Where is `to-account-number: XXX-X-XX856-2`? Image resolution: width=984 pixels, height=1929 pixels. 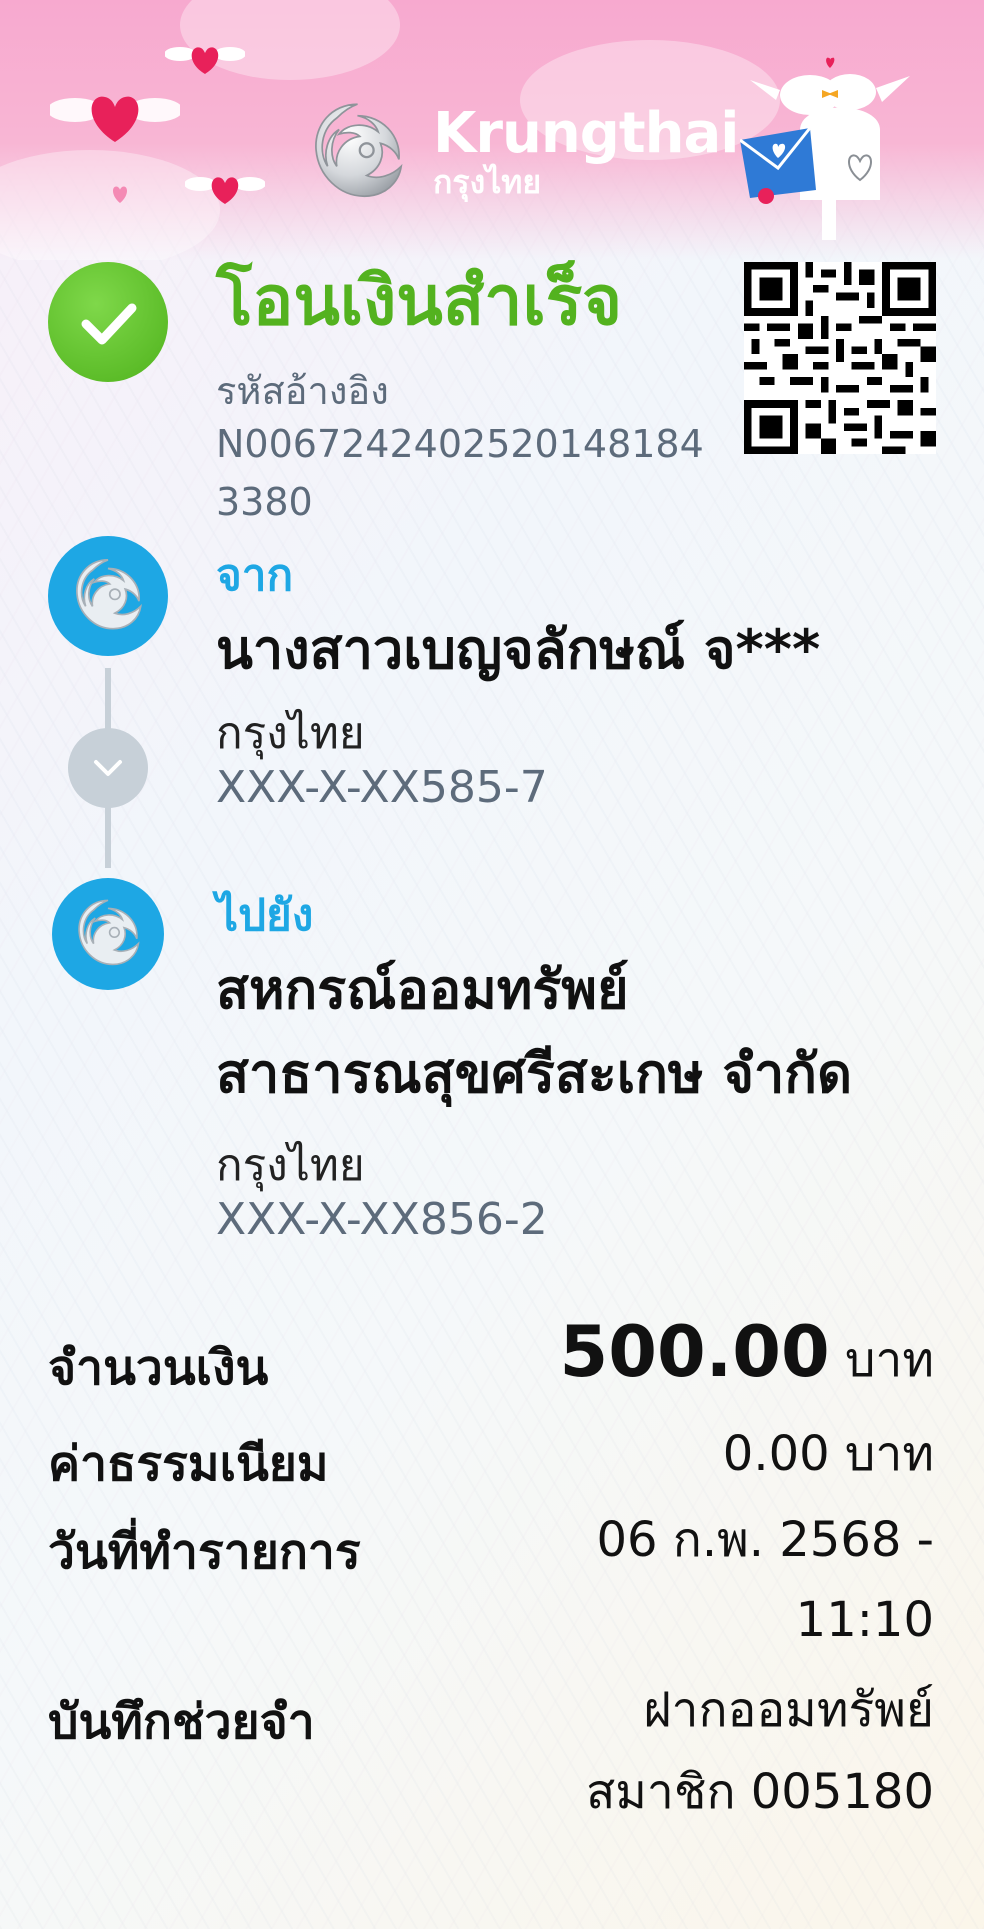
to-account-number: XXX-X-XX856-2 is located at coordinates (382, 1219).